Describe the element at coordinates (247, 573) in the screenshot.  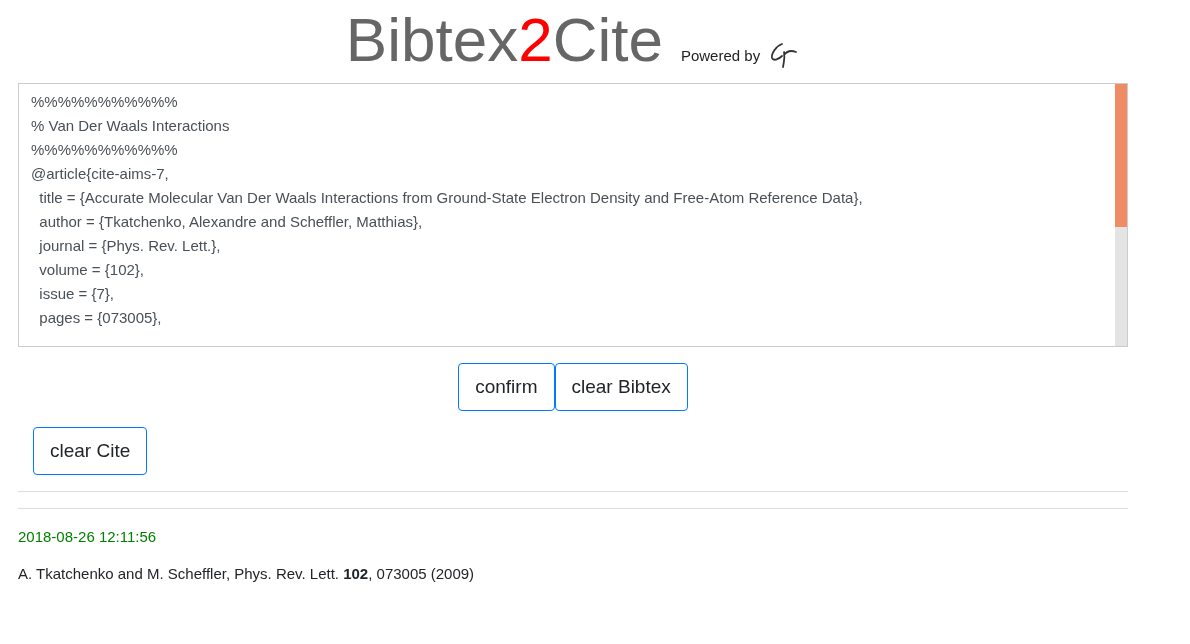
I see `citation-text: A. Tkatchenko and M. Scheffler, Phys. Rev. Lett. 102, 073005 (2009)` at that location.